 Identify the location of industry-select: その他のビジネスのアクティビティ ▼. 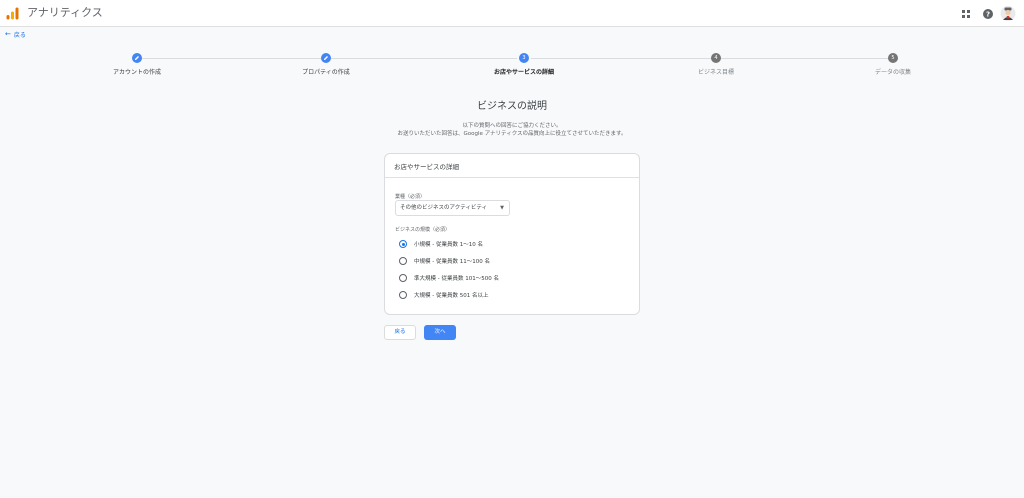
(452, 208).